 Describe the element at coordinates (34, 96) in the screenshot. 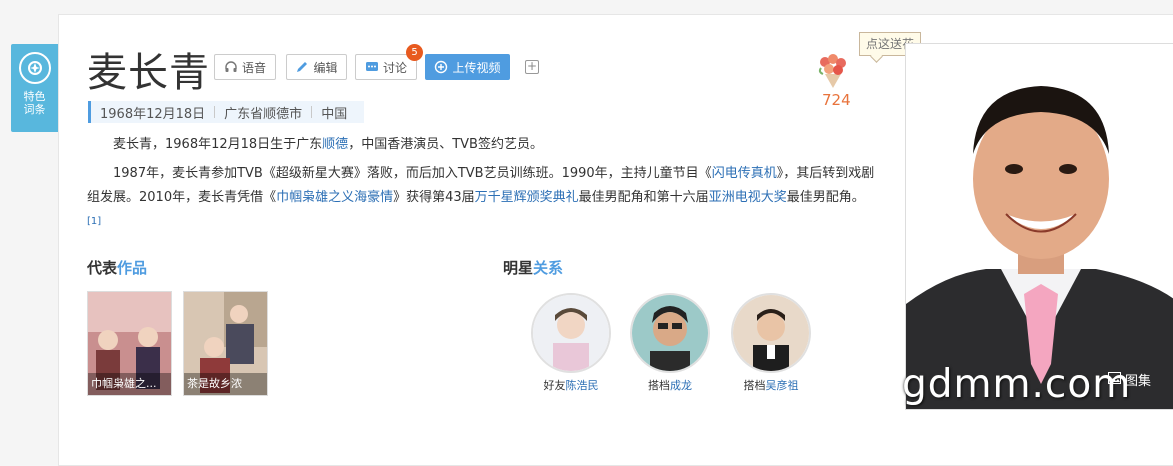

I see `special-label-1: 特色` at that location.